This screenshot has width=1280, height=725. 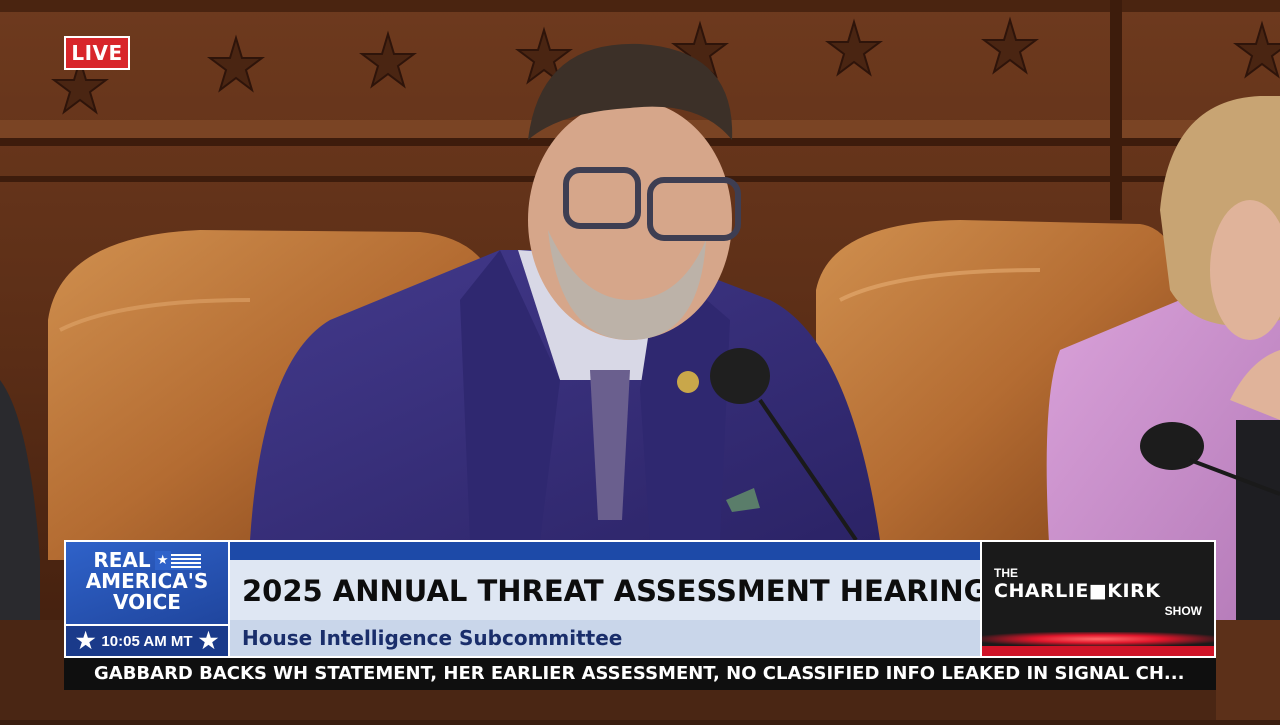 What do you see at coordinates (615, 591) in the screenshot?
I see `headline-title: 2025 ANNUAL THREAT ASSESSMENT HEARING` at bounding box center [615, 591].